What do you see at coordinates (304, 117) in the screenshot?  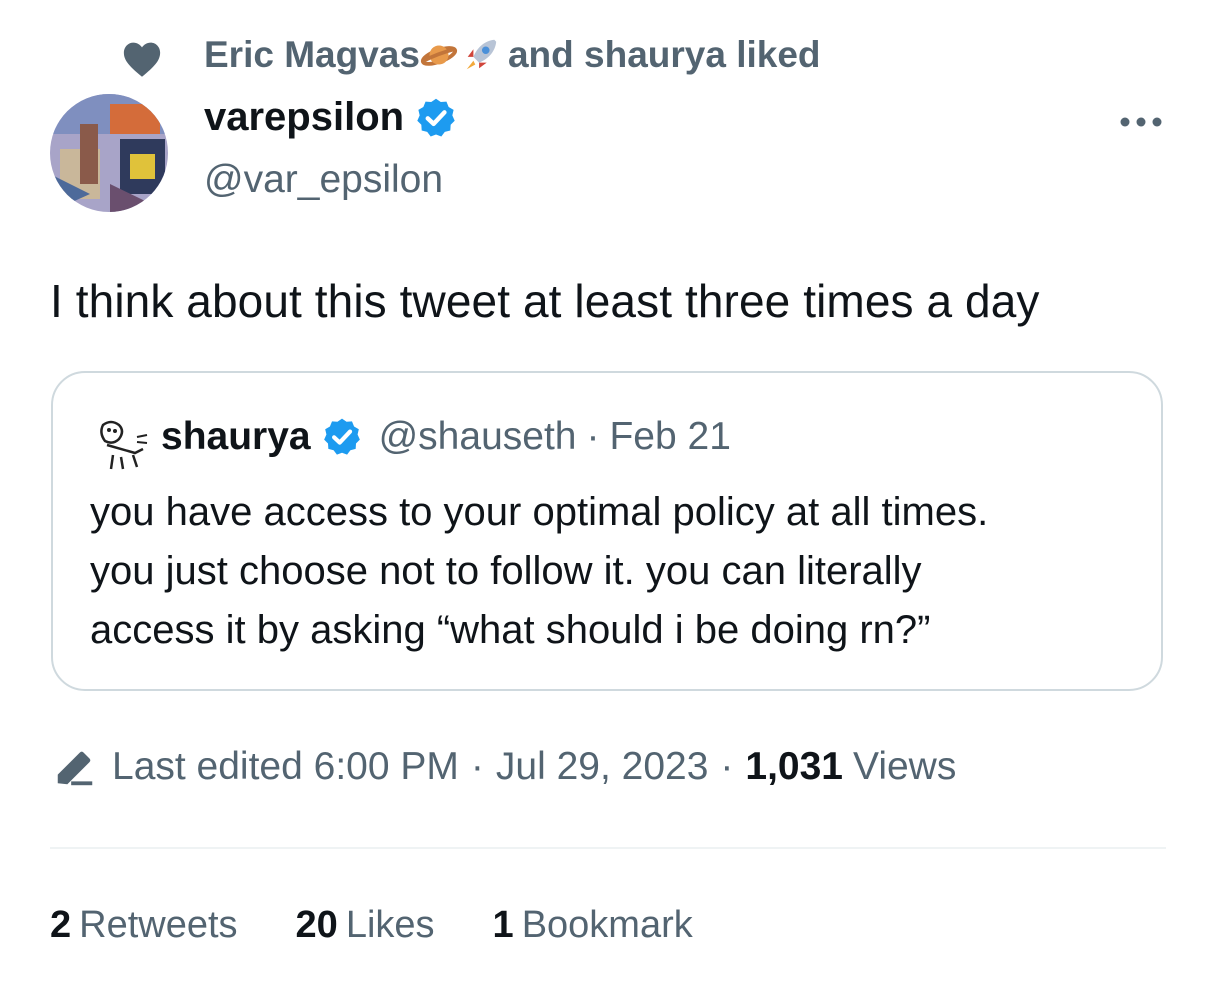 I see `author-display-name: varepsilon` at bounding box center [304, 117].